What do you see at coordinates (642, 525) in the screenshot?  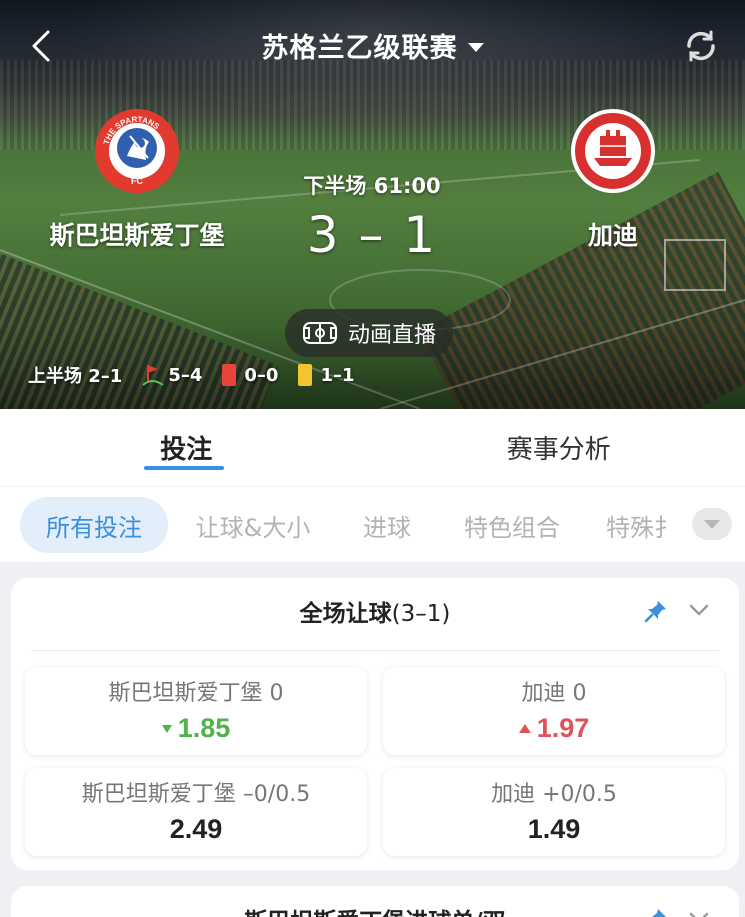 I see `subtab-special: 特殊扌` at bounding box center [642, 525].